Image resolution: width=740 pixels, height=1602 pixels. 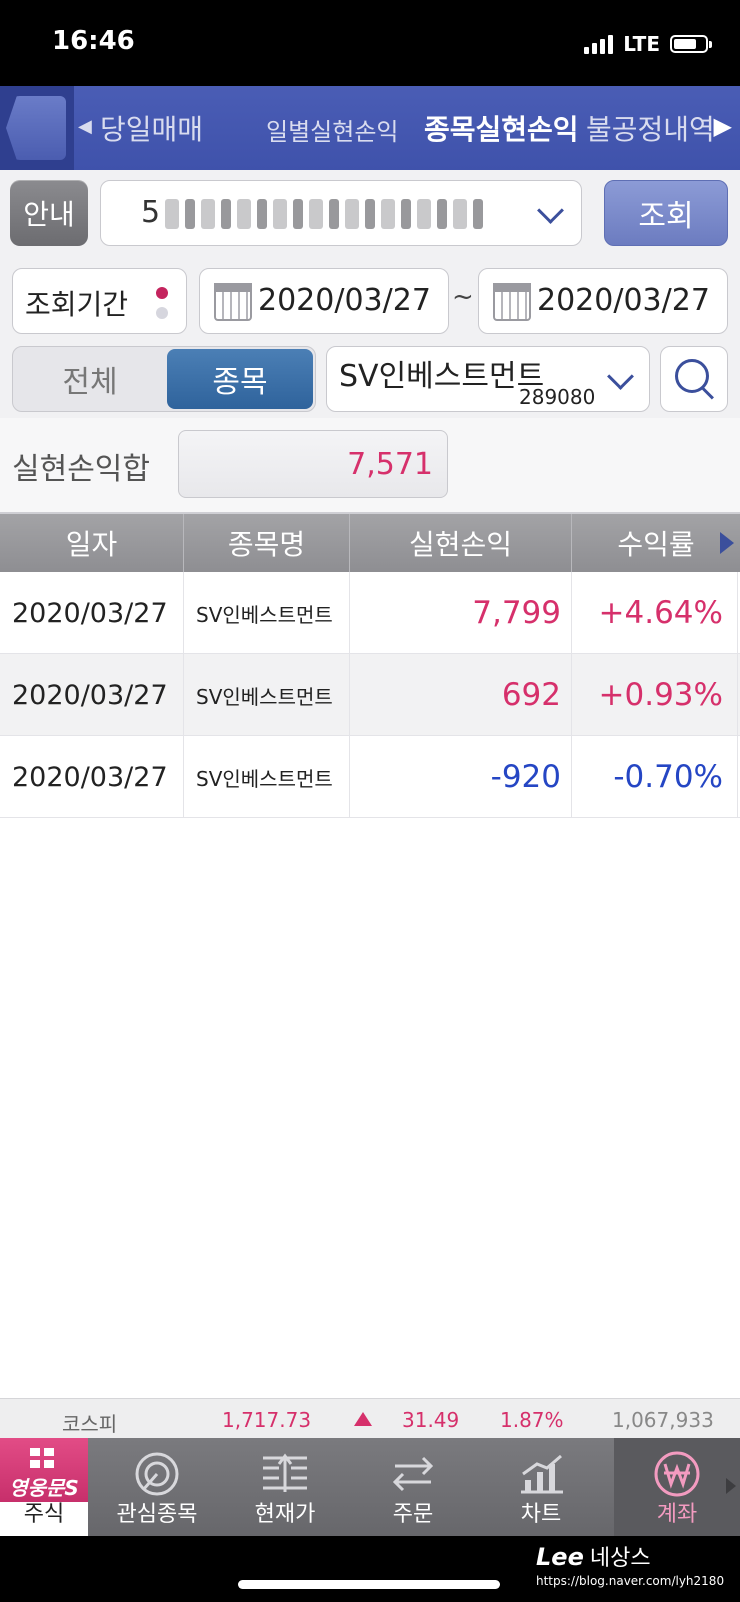 What do you see at coordinates (92, 543) in the screenshot?
I see `header-date: 일자` at bounding box center [92, 543].